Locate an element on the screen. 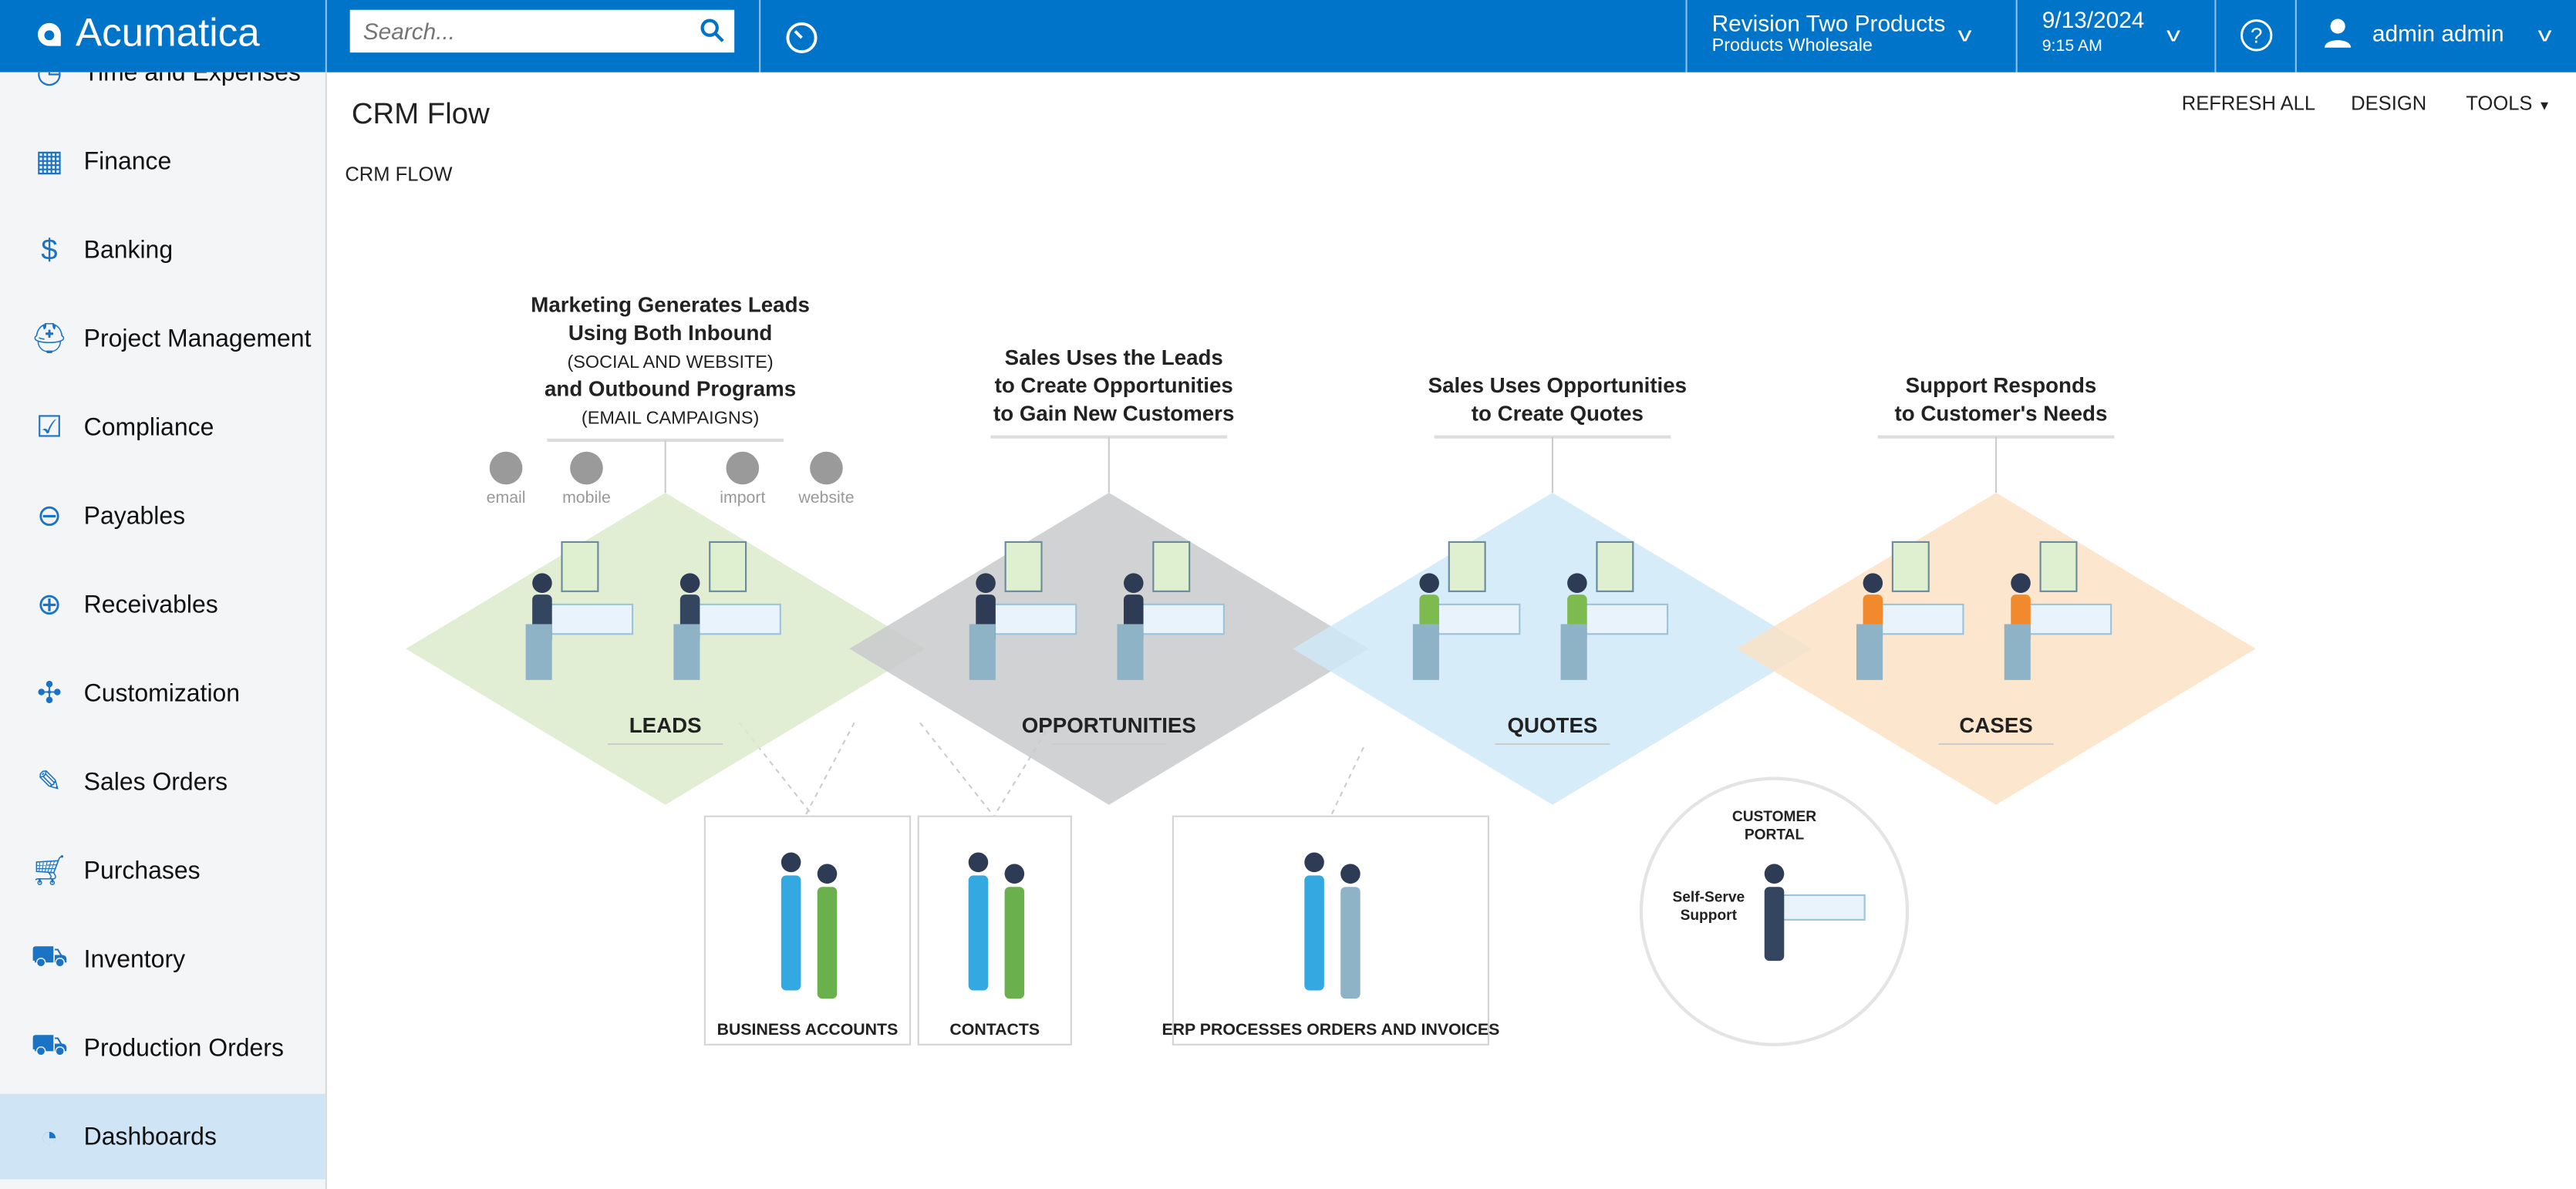 This screenshot has height=1189, width=2576. stage-diamond-opportunities is located at coordinates (1109, 649).